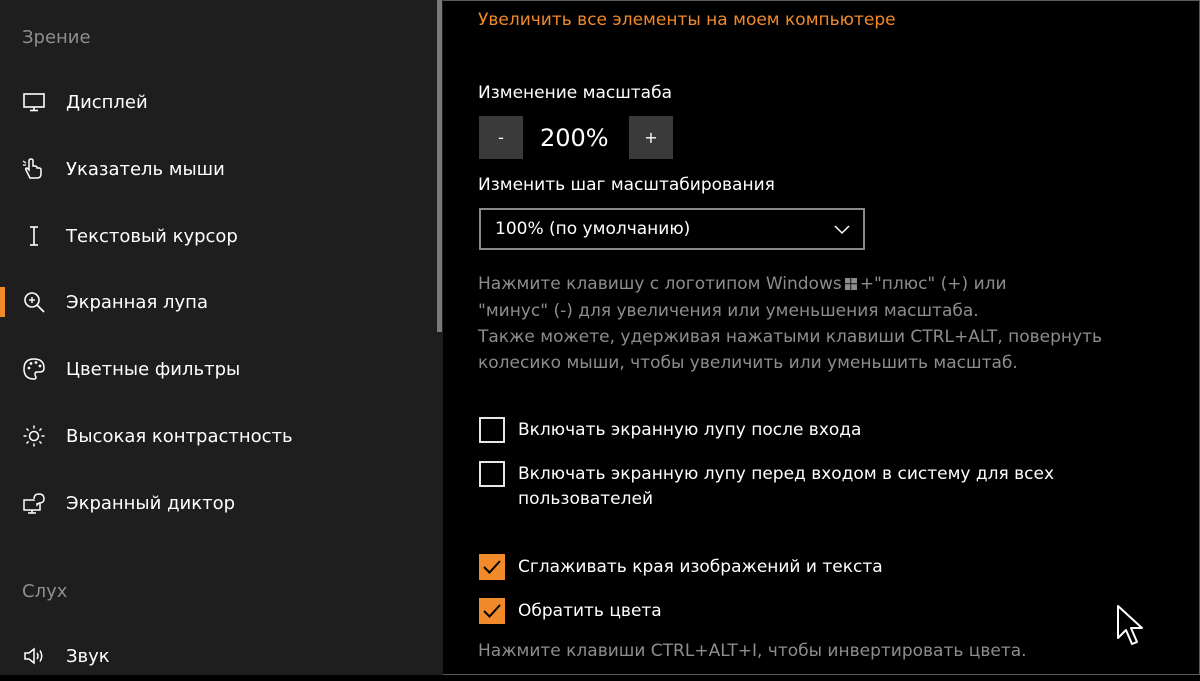  I want to click on checkbox-label: Сглаживать края изображений и текста, so click(700, 567).